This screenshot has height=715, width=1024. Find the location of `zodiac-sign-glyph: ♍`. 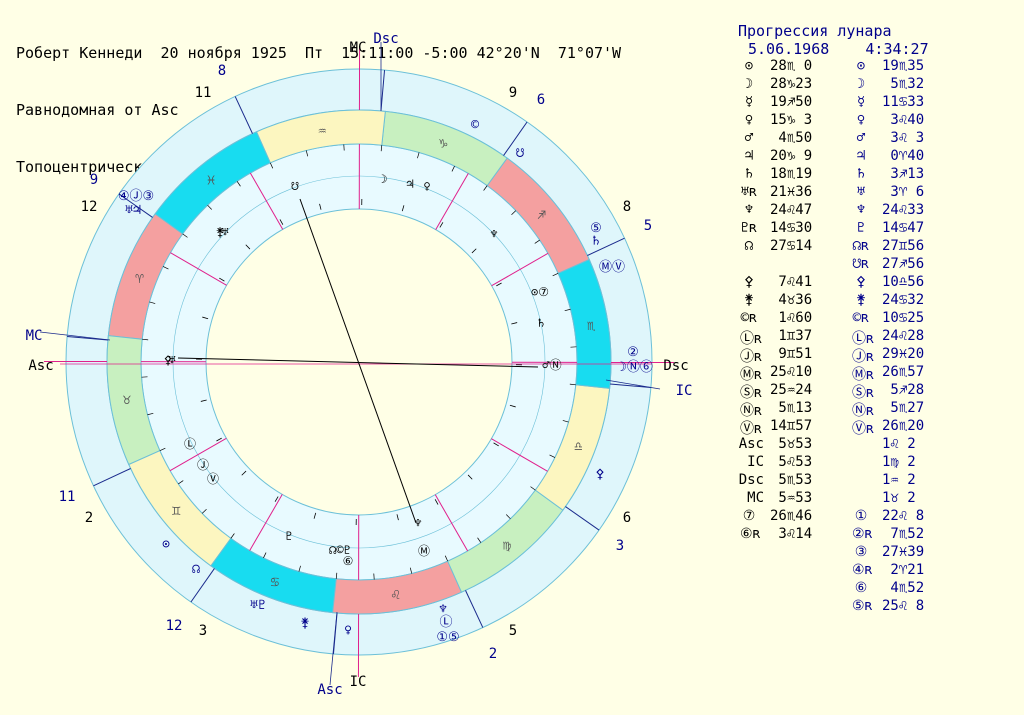

zodiac-sign-glyph: ♍ is located at coordinates (507, 546).